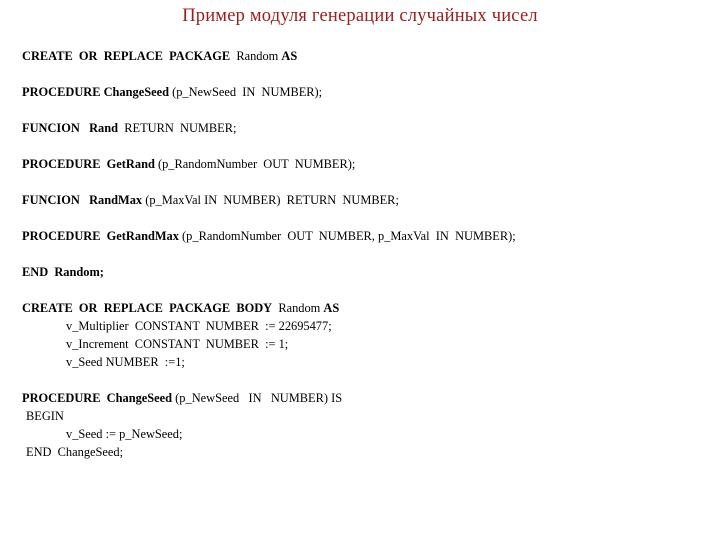 This screenshot has width=720, height=540. Describe the element at coordinates (367, 308) in the screenshot. I see `line-create-package-body: CREATE OR REPLACE PACKAGE BODY Random AS` at that location.